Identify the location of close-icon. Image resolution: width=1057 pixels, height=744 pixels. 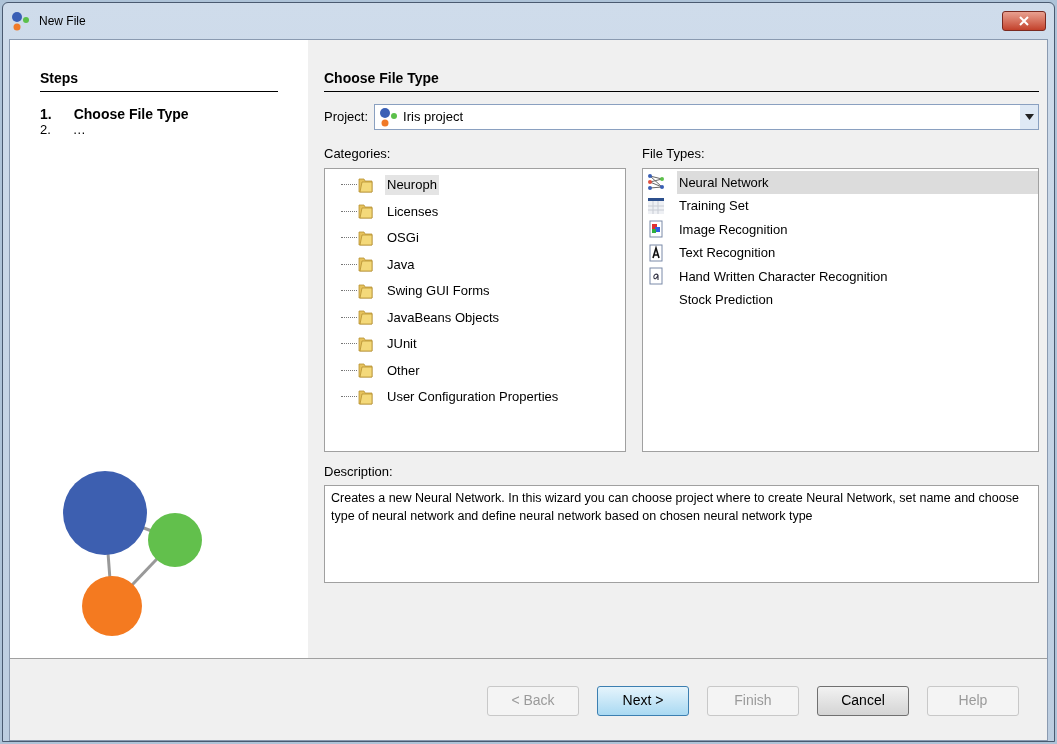
(1024, 21).